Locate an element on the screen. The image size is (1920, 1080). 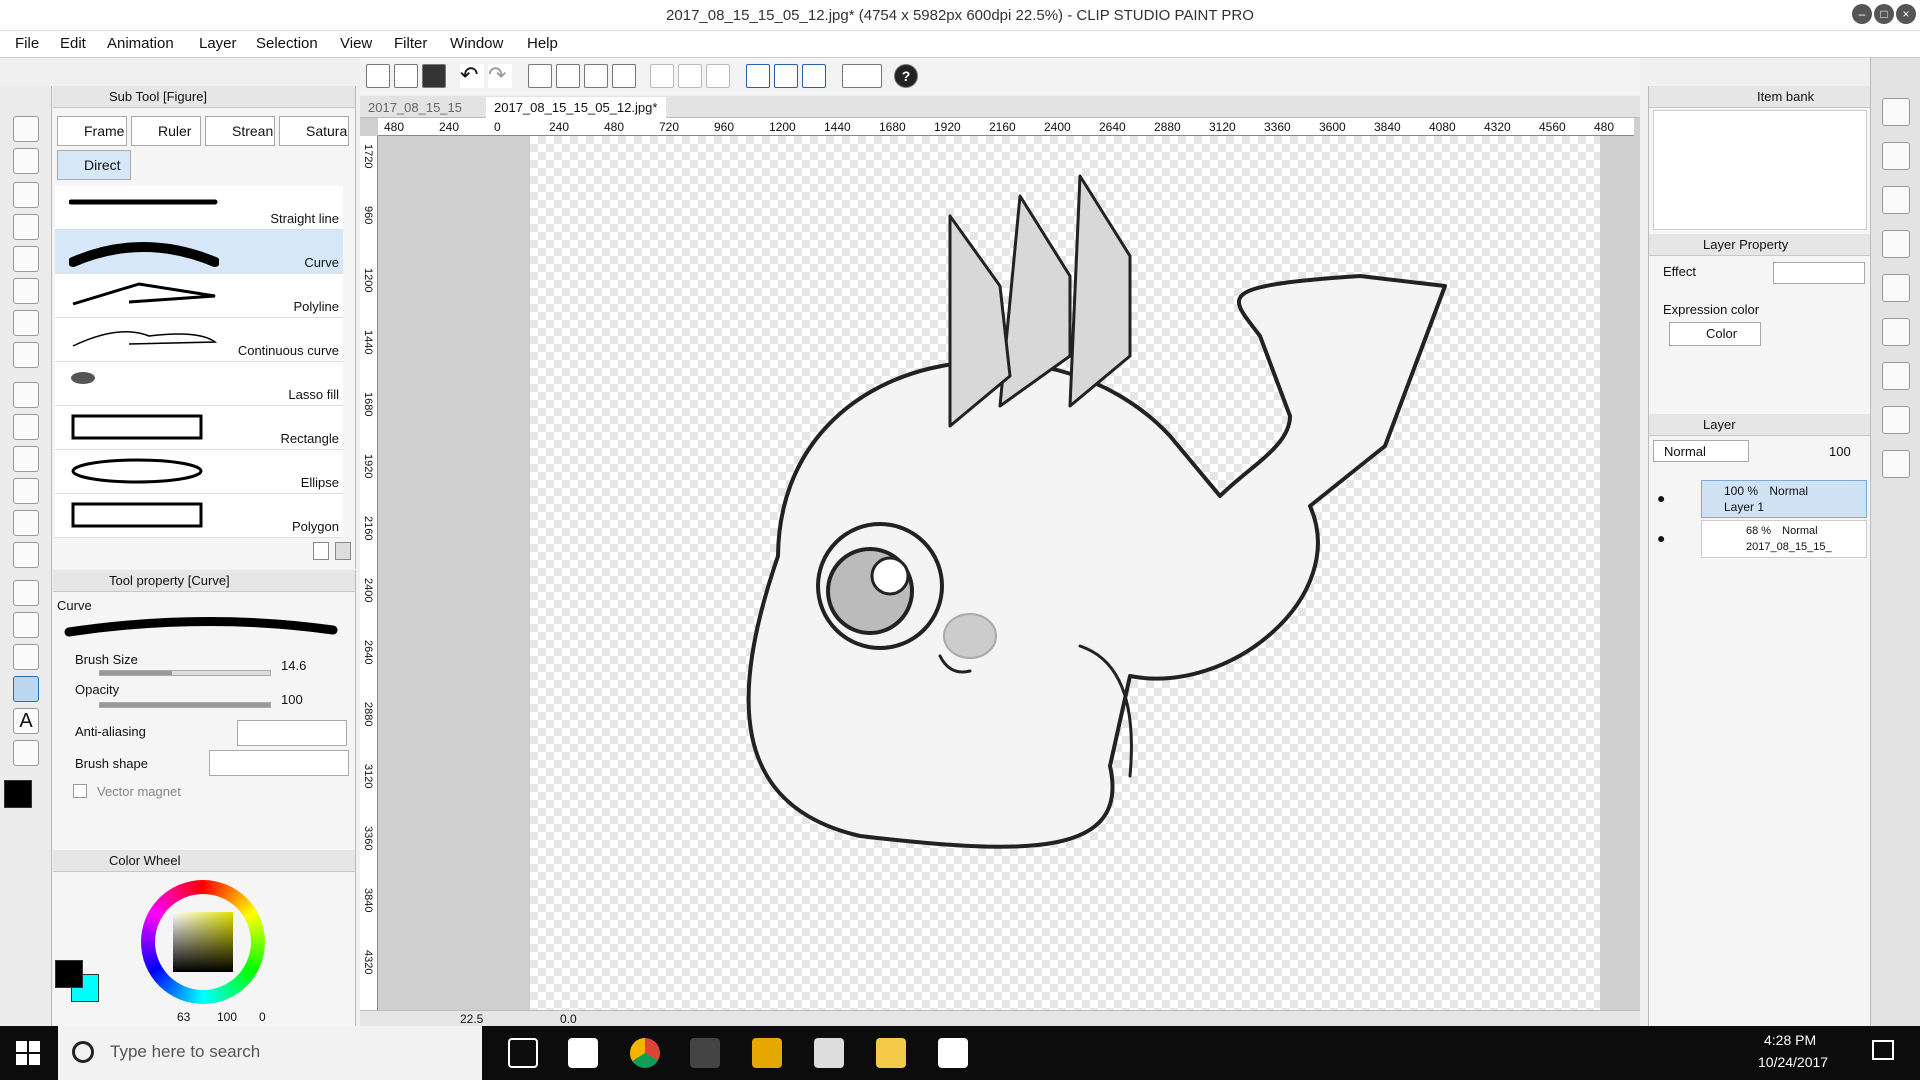
selection-tool-icon is located at coordinates (26, 259).